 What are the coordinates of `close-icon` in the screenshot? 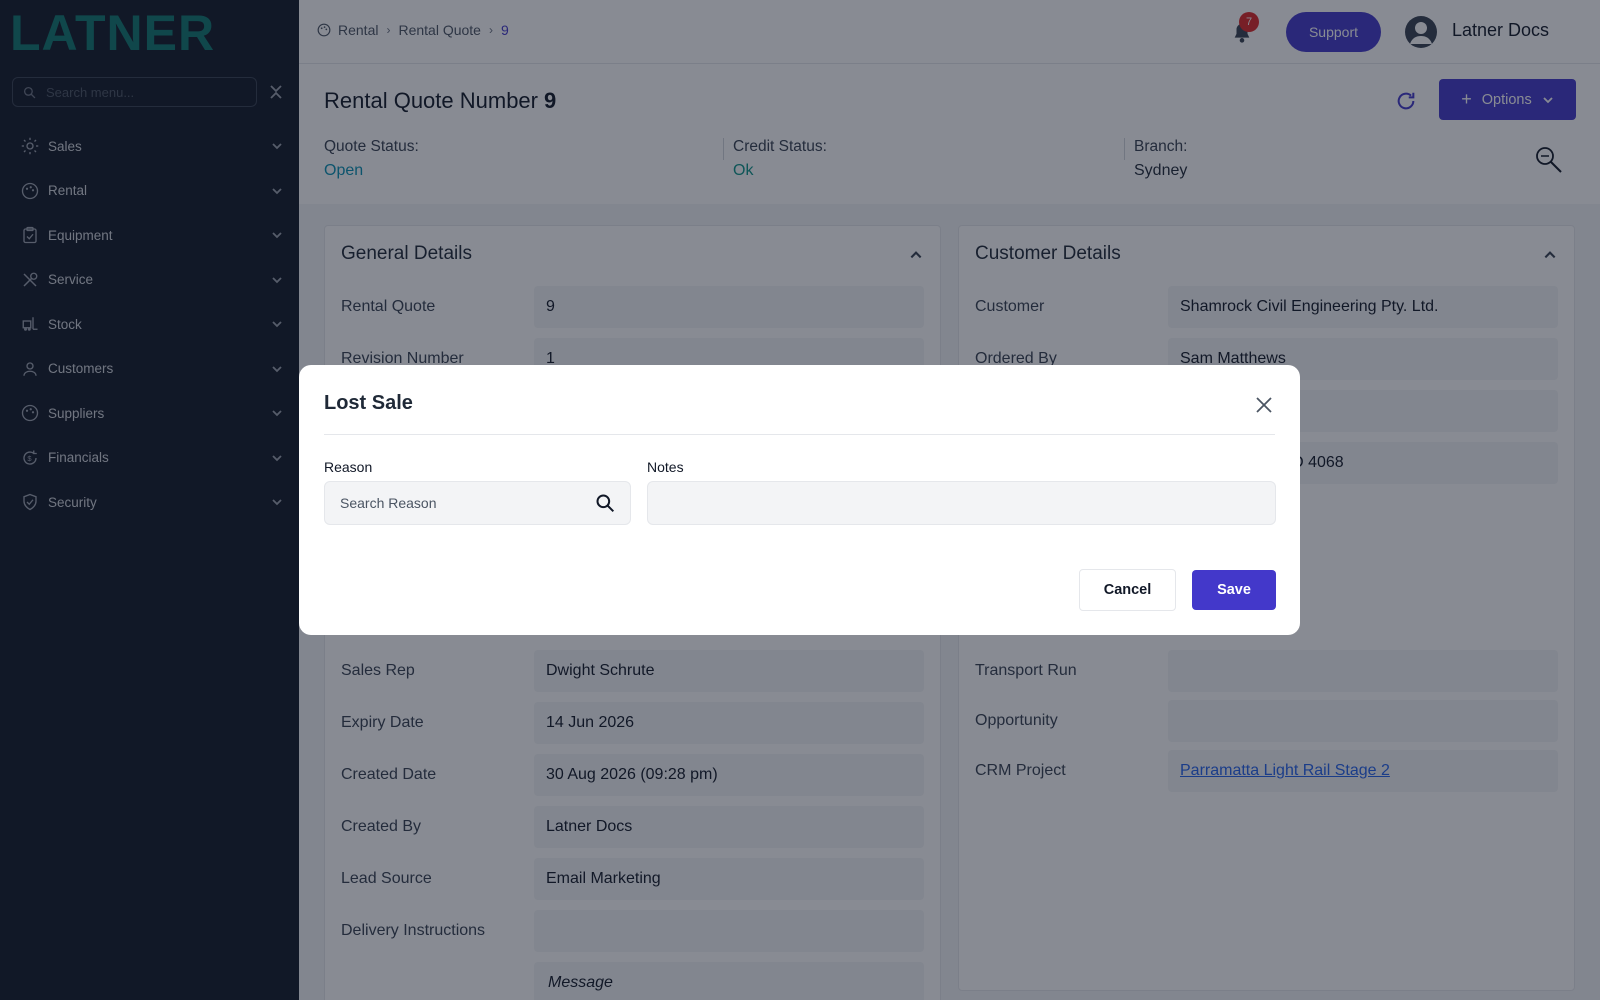 It's located at (1264, 405).